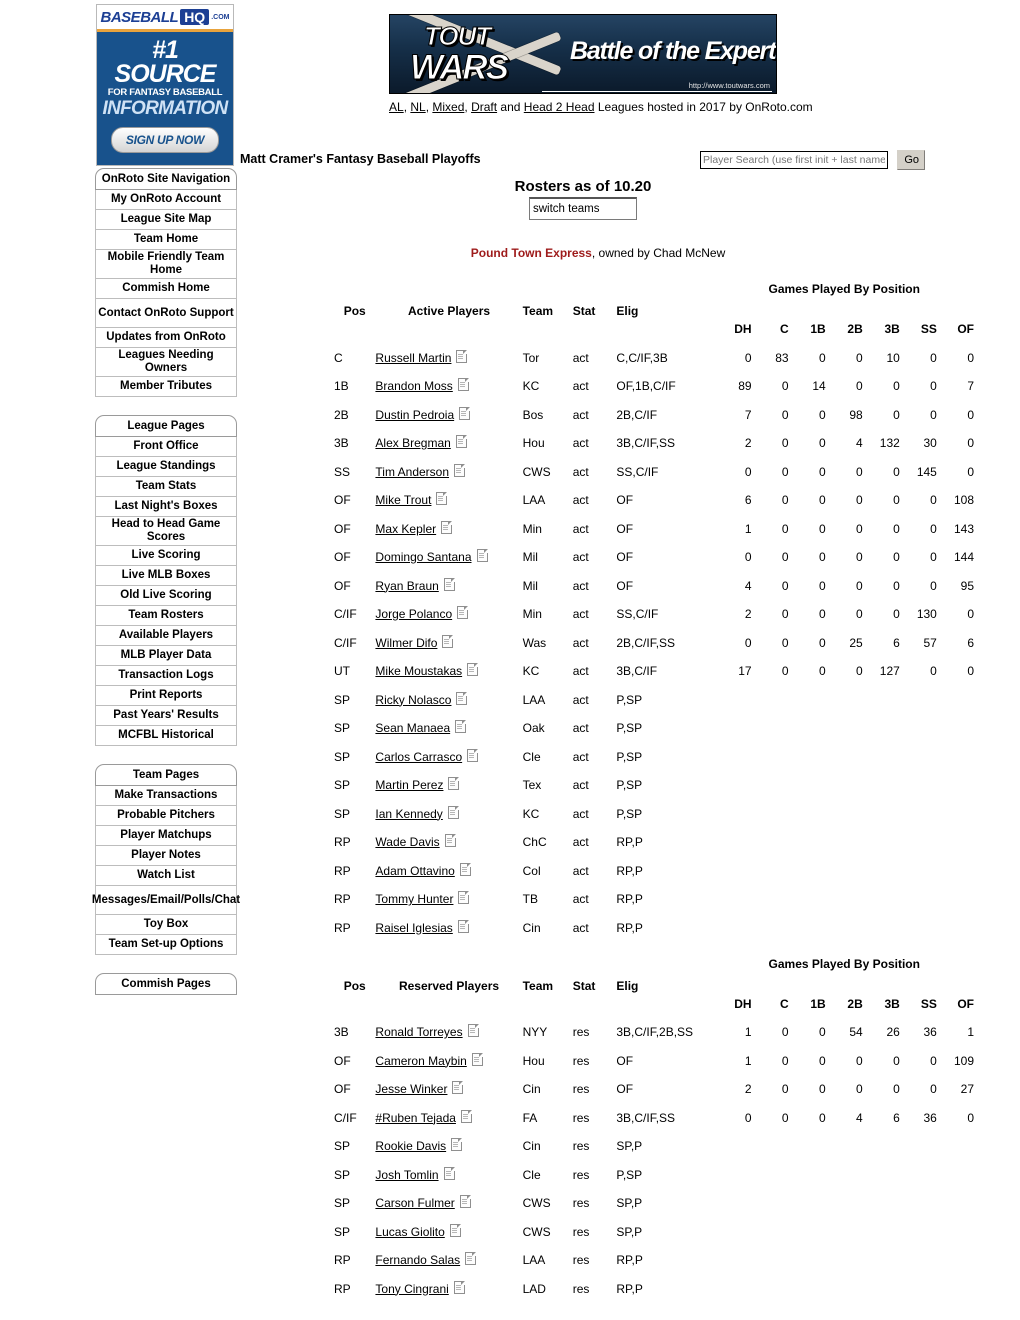 Image resolution: width=1020 pixels, height=1320 pixels. I want to click on sign-up-now-button: SIGN UP NOW, so click(165, 140).